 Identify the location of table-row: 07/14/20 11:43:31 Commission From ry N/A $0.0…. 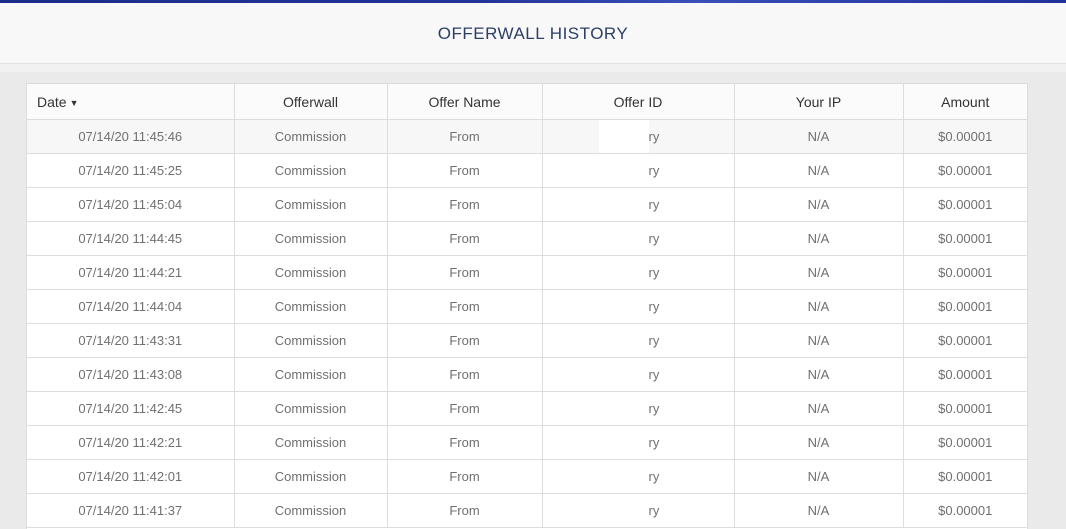
(527, 340).